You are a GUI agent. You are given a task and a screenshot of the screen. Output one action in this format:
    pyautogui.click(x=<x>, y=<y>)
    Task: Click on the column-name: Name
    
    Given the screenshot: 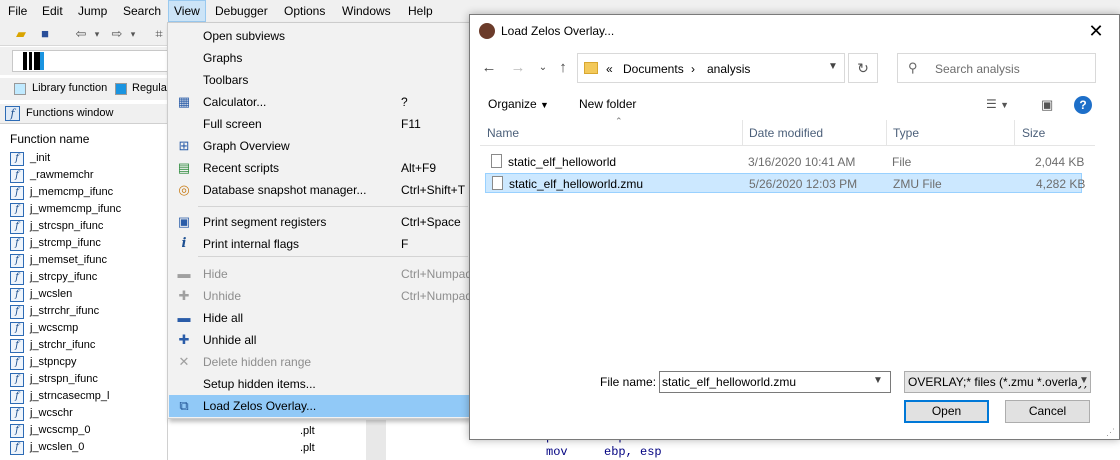 What is the action you would take?
    pyautogui.click(x=503, y=133)
    